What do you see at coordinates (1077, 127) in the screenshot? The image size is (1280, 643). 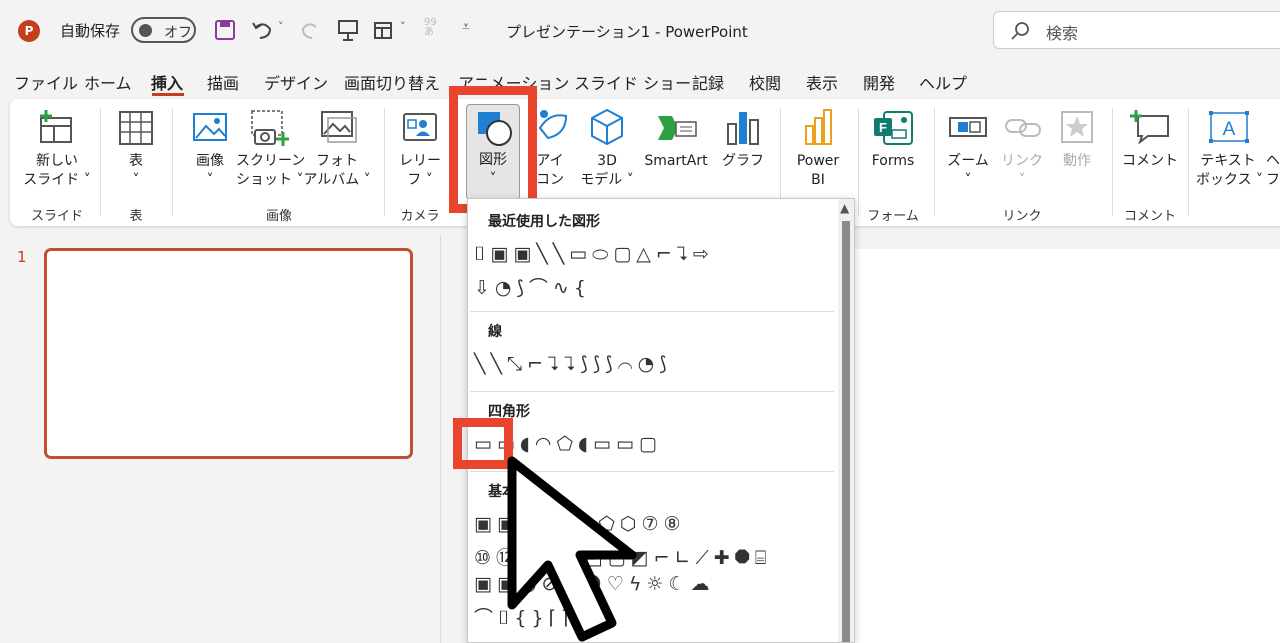 I see `action-icon` at bounding box center [1077, 127].